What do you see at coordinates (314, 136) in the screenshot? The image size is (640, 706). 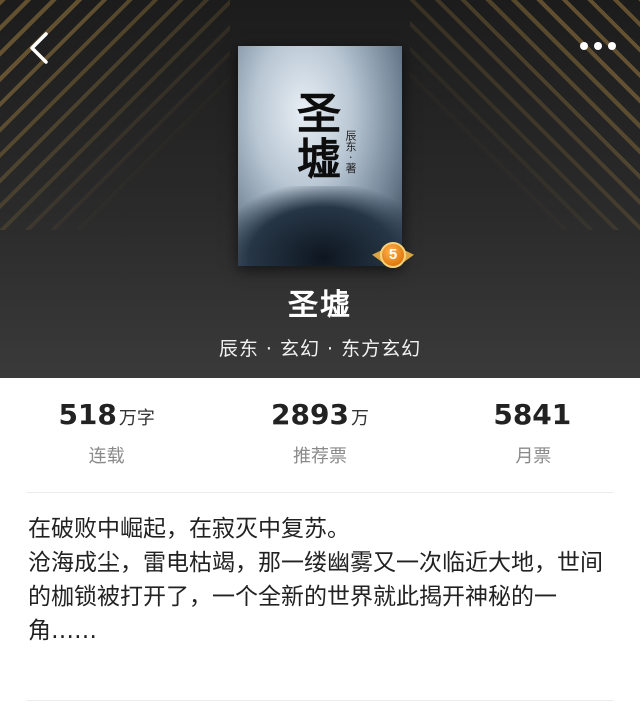 I see `cover-title-calligraphy: 圣墟` at bounding box center [314, 136].